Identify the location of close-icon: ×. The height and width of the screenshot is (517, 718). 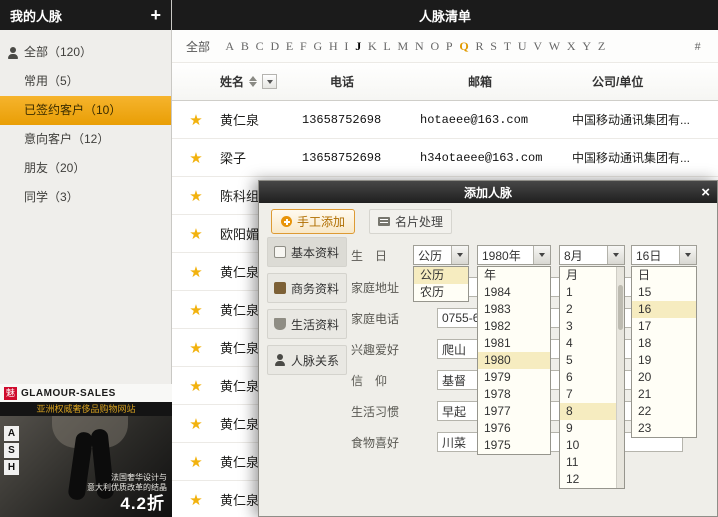
(705, 192).